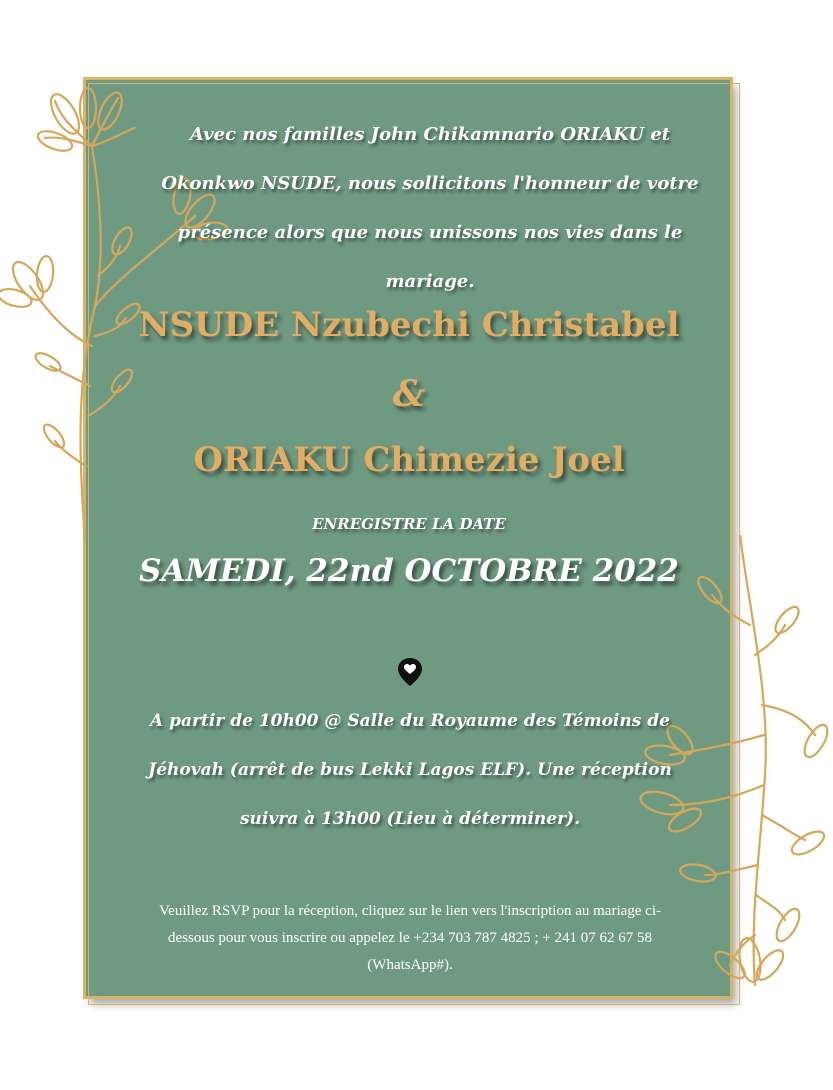  What do you see at coordinates (409, 571) in the screenshot?
I see `event-date: SAMEDI, 22nd OCTOBRE 2022` at bounding box center [409, 571].